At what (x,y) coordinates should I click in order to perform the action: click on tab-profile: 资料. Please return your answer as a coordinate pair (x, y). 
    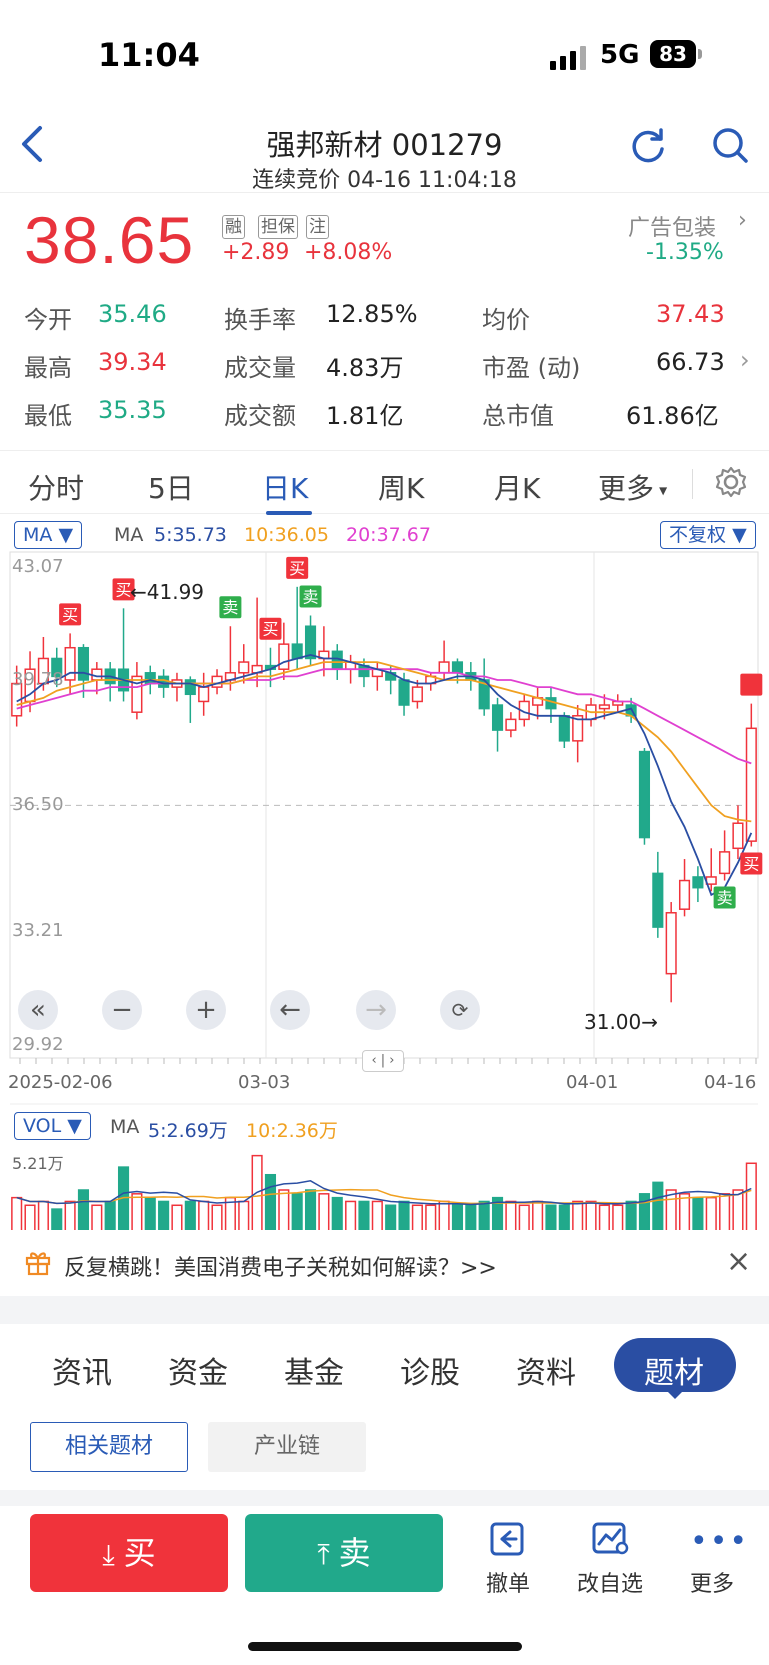
    Looking at the image, I should click on (546, 1370).